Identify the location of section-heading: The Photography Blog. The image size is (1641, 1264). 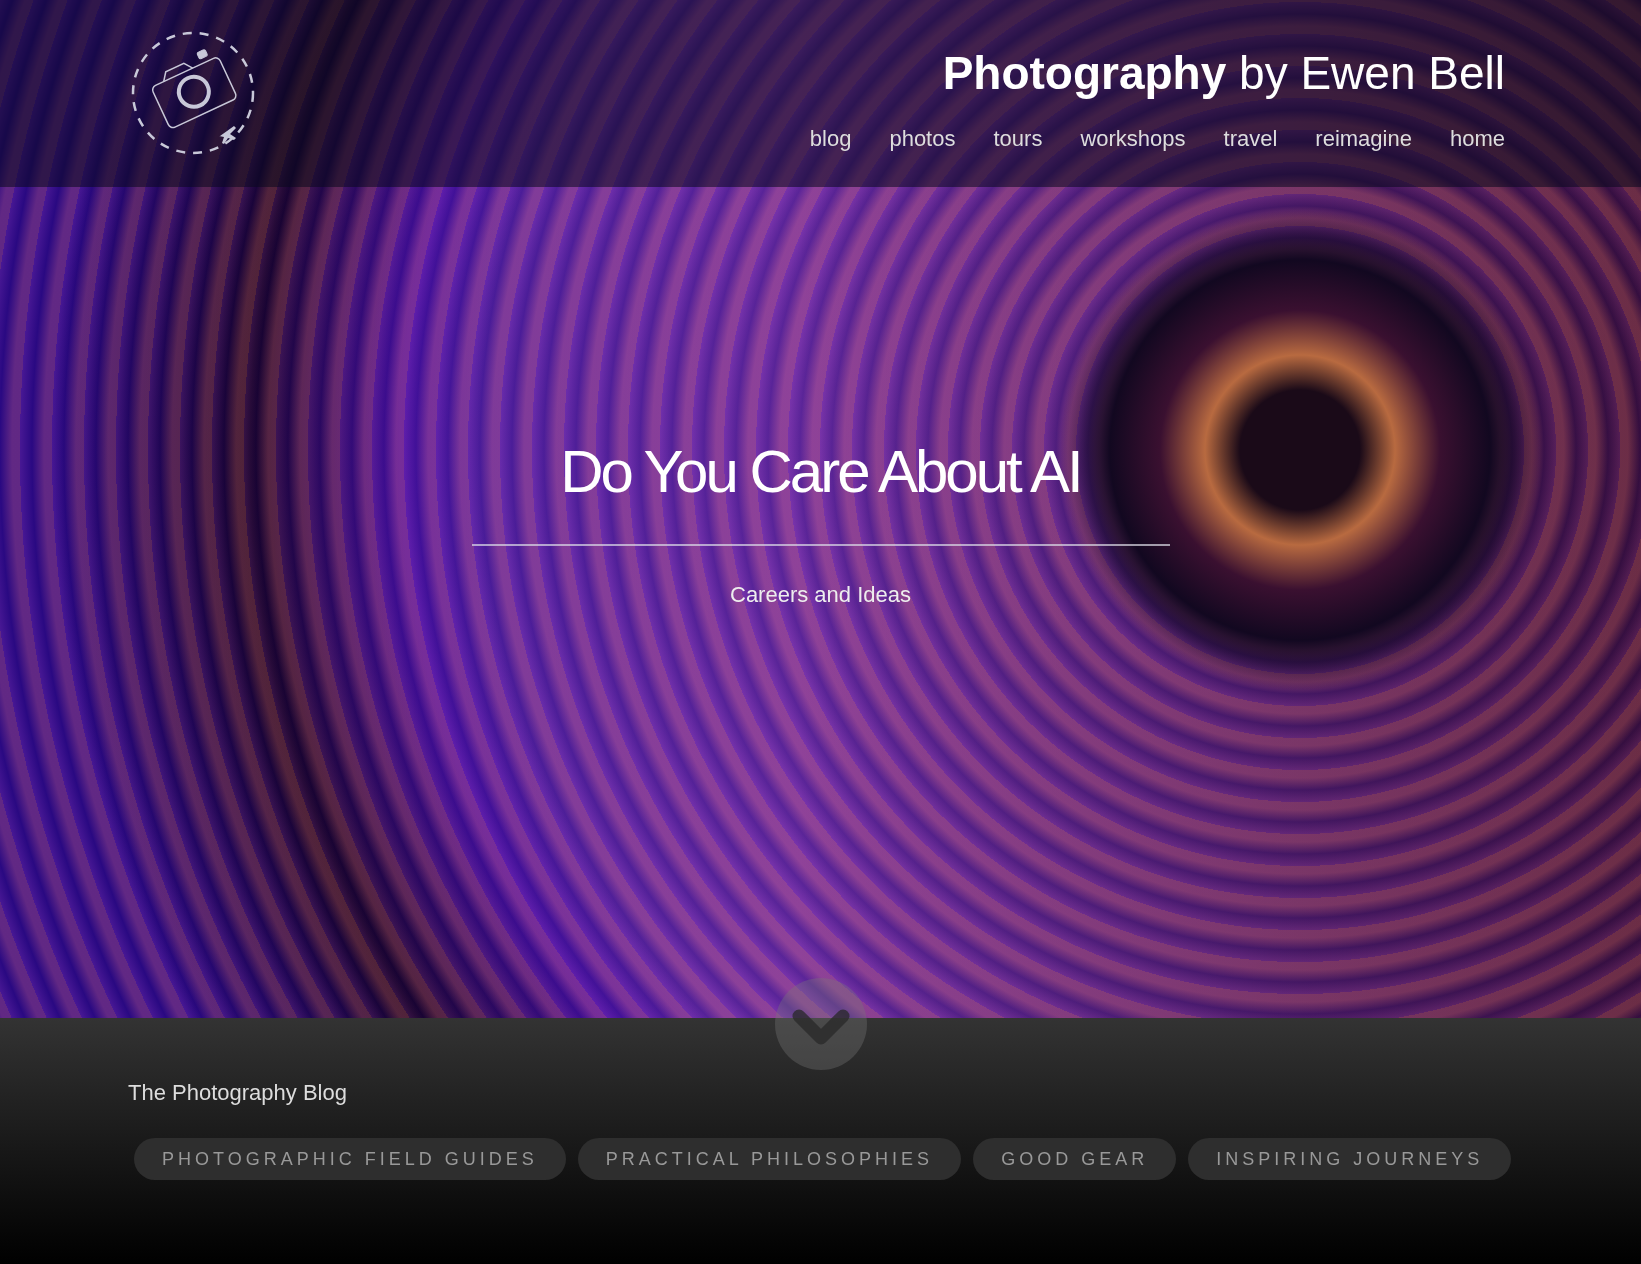
(238, 1093).